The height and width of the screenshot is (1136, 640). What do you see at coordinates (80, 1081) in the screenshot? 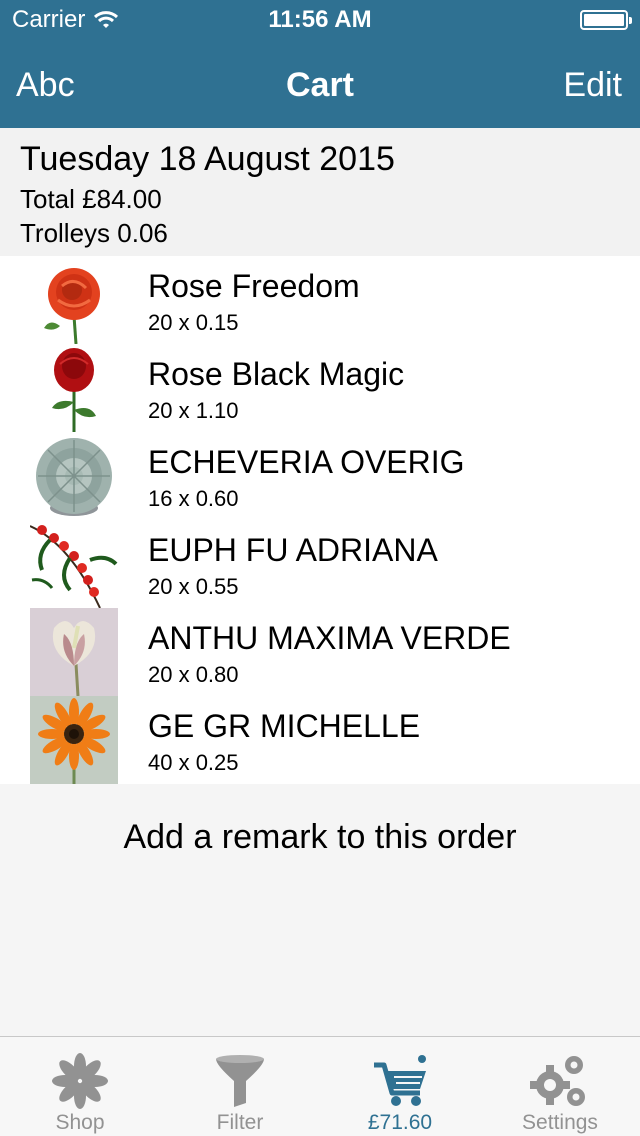
I see `flower-icon` at bounding box center [80, 1081].